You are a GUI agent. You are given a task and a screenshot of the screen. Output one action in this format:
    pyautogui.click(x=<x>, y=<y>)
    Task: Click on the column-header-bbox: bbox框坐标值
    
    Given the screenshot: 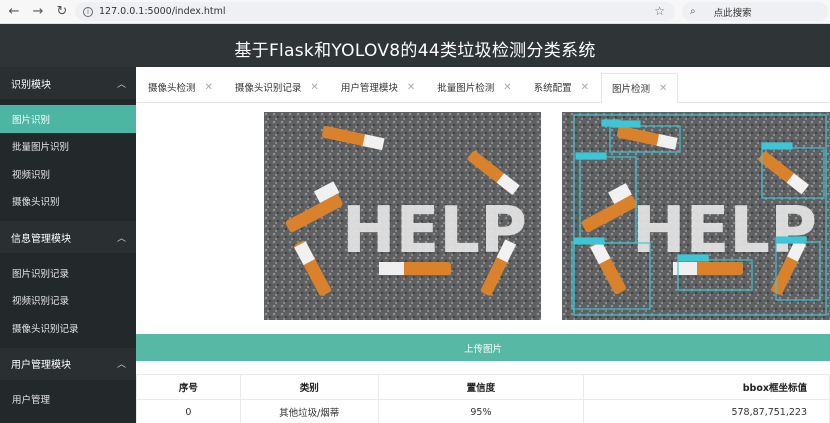 What is the action you would take?
    pyautogui.click(x=706, y=387)
    